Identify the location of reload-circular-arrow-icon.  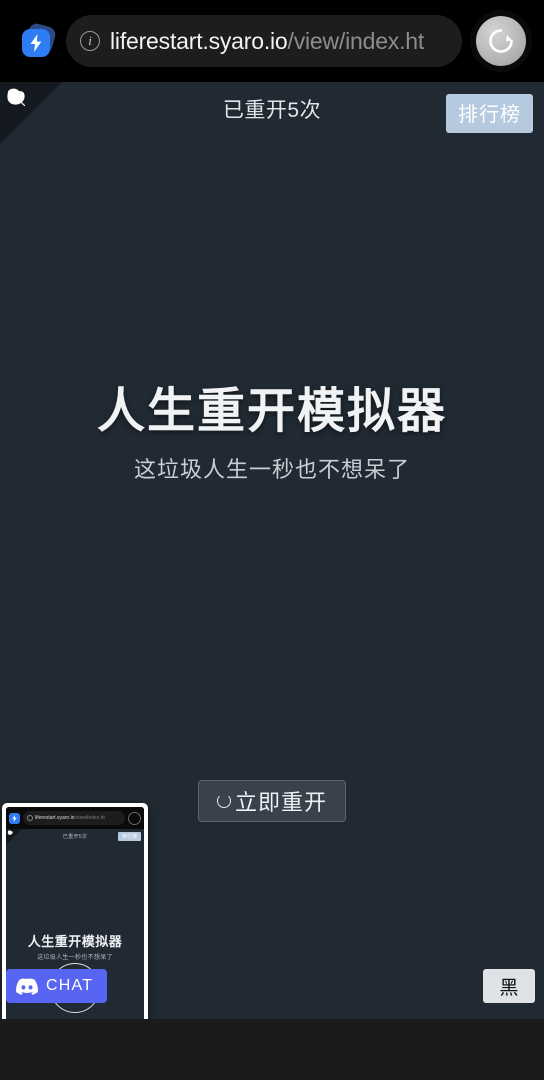
(501, 41).